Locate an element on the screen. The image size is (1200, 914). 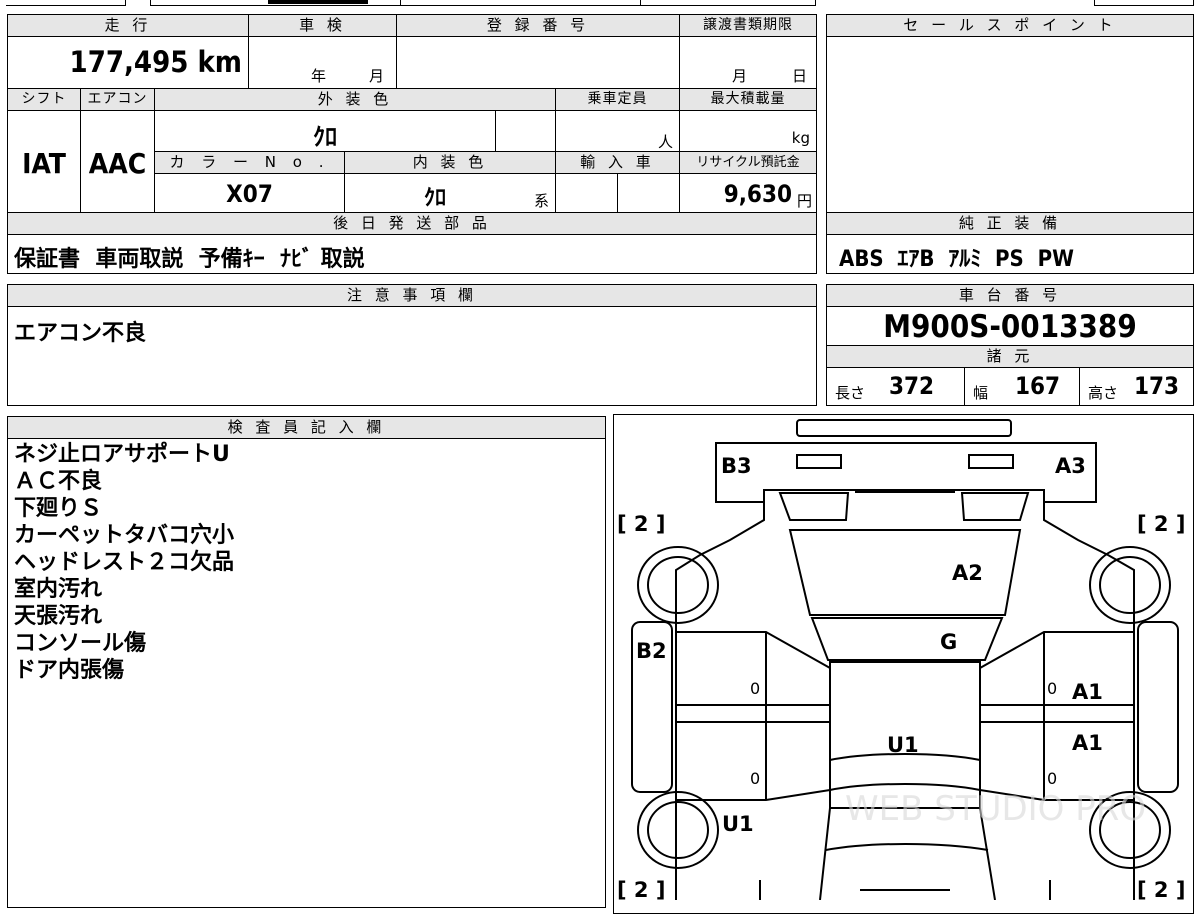
shift-cell: IAT is located at coordinates (44, 161).